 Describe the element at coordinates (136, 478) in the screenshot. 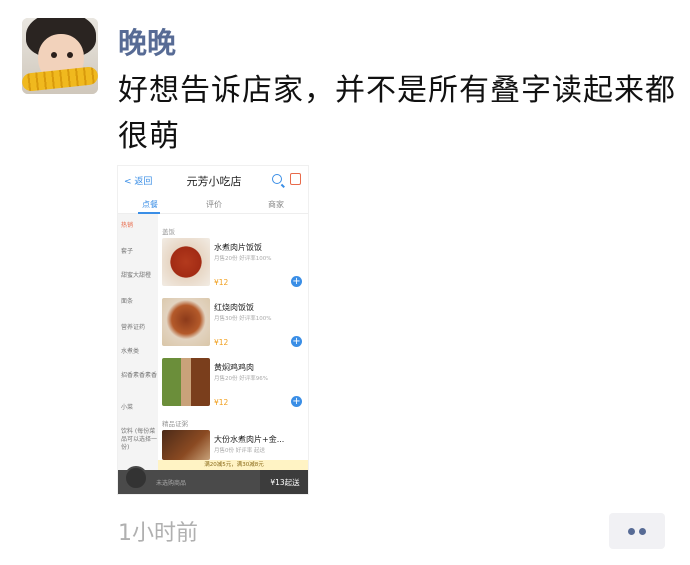

I see `cart-icon` at that location.